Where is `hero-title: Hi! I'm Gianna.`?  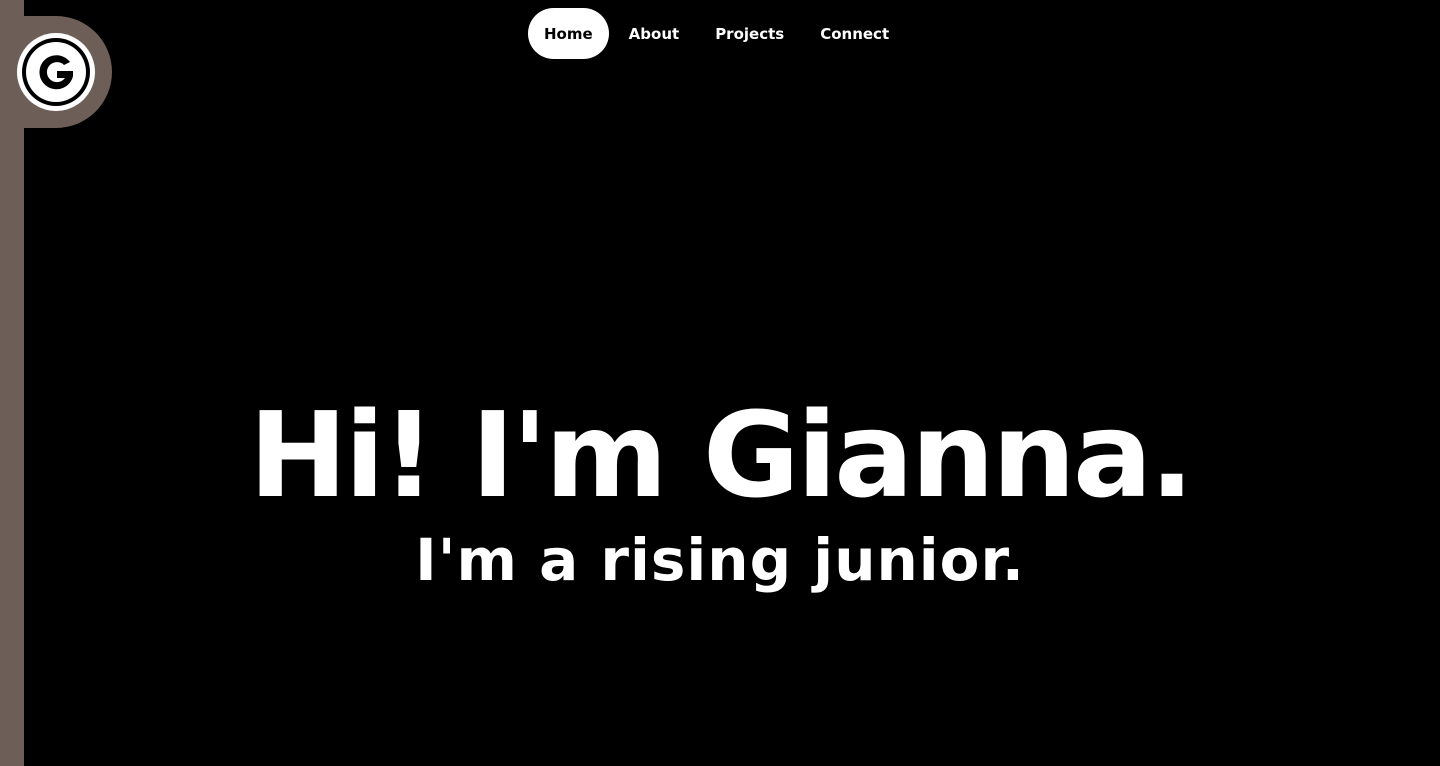
hero-title: Hi! I'm Gianna. is located at coordinates (721, 455).